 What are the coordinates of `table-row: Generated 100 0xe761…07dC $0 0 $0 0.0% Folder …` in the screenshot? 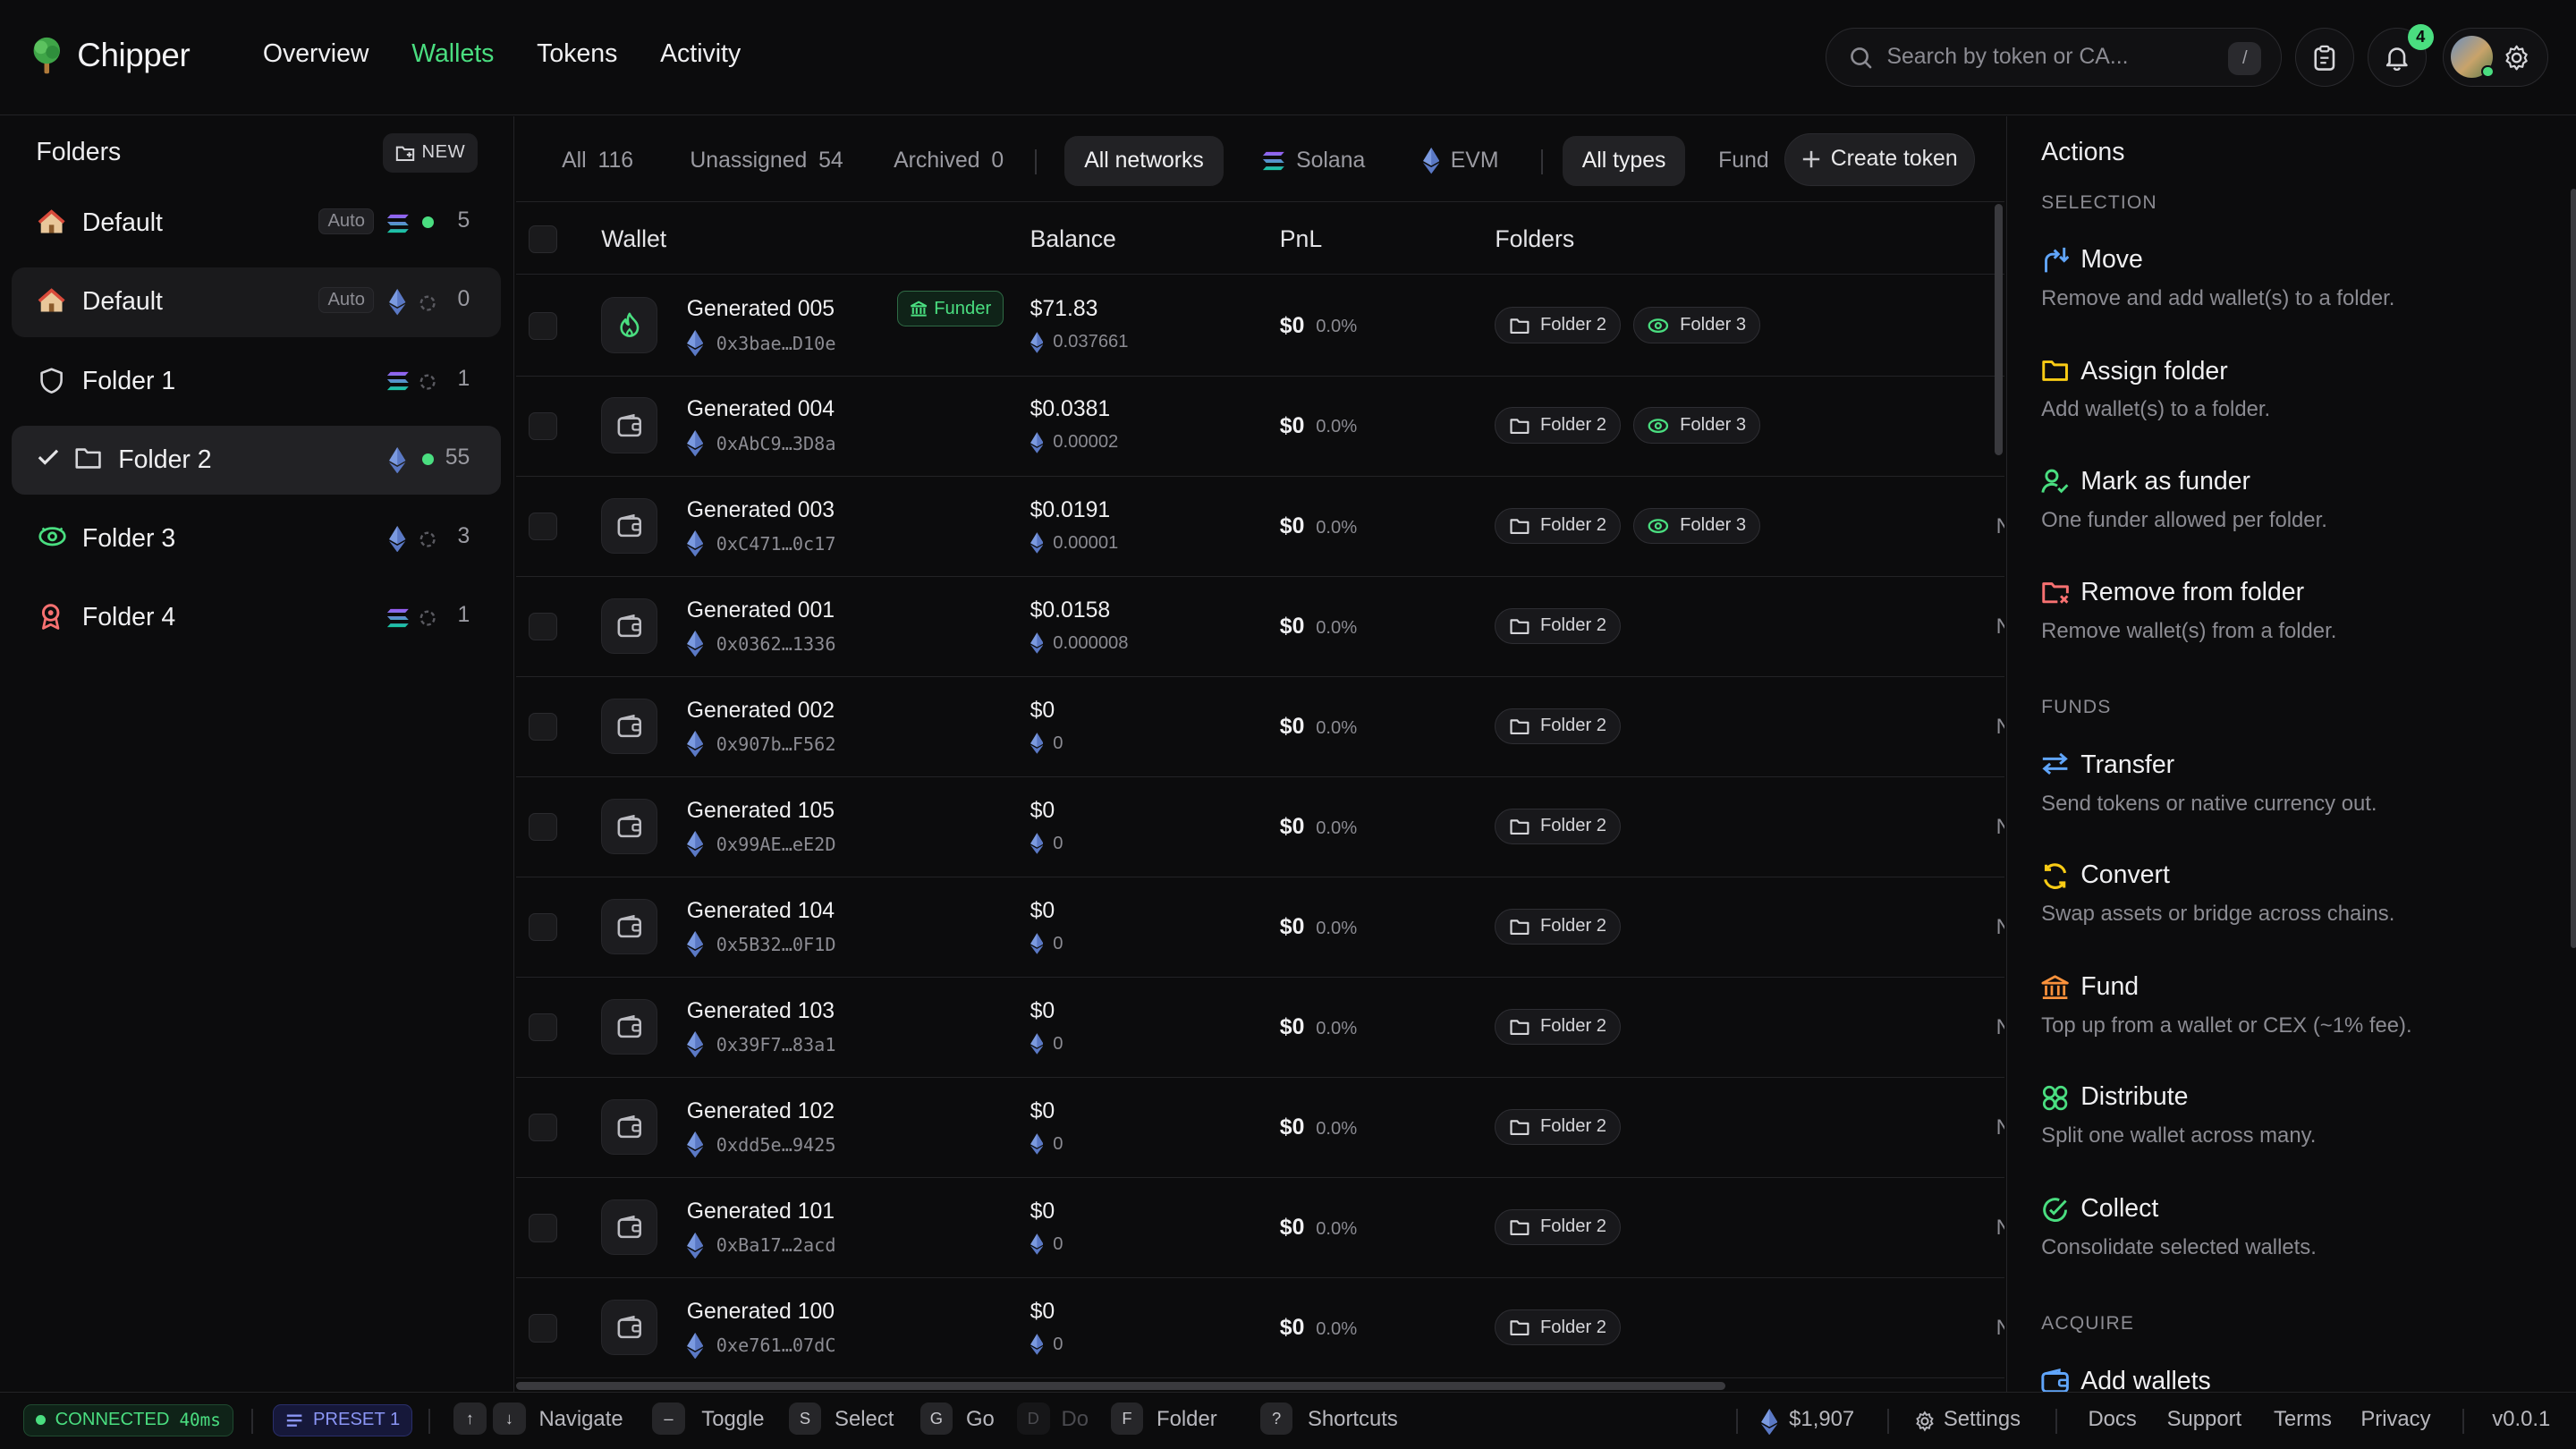 It's located at (1259, 1328).